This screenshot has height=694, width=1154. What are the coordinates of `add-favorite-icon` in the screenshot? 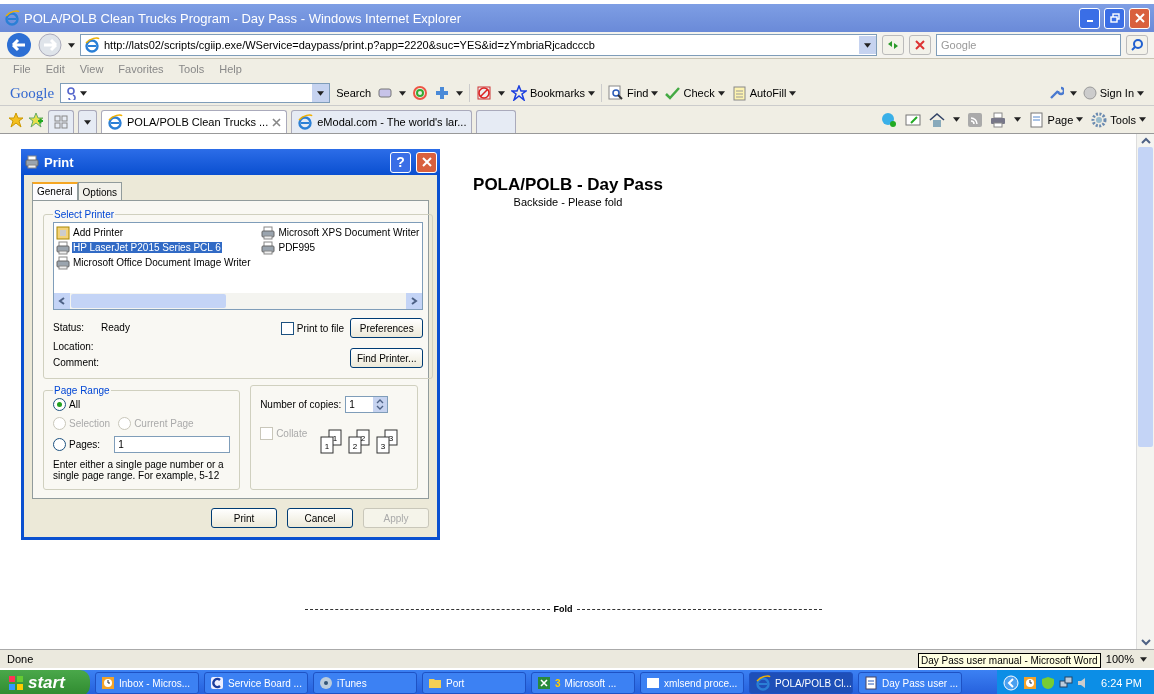 It's located at (36, 119).